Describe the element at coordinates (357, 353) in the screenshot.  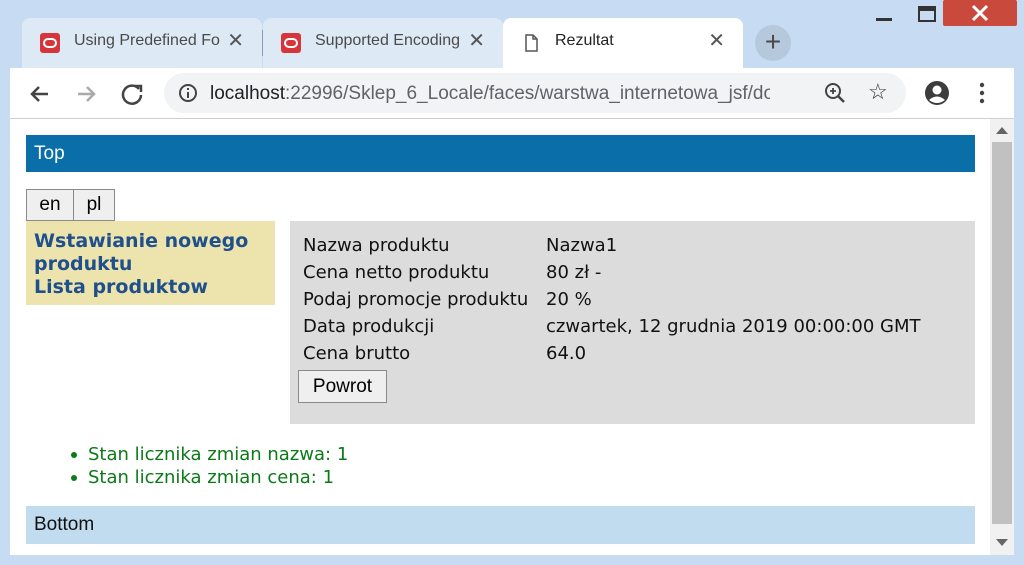
I see `detail-label: Cena brutto` at that location.